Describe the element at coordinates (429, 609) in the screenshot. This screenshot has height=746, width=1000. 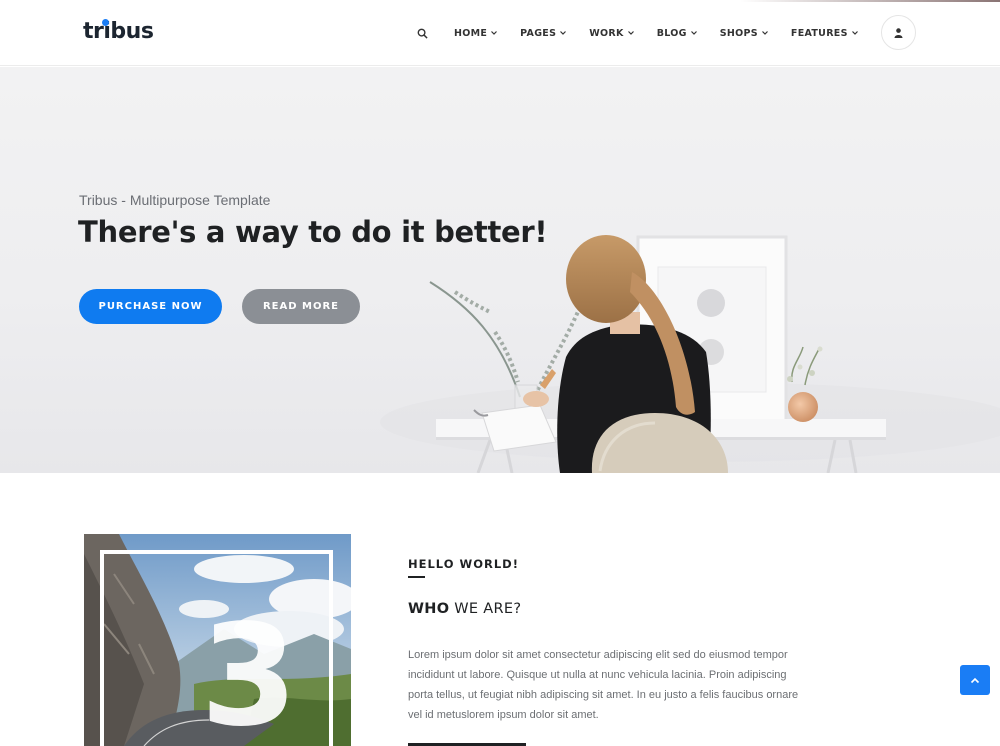
I see `about-heading-bold: WHO` at that location.